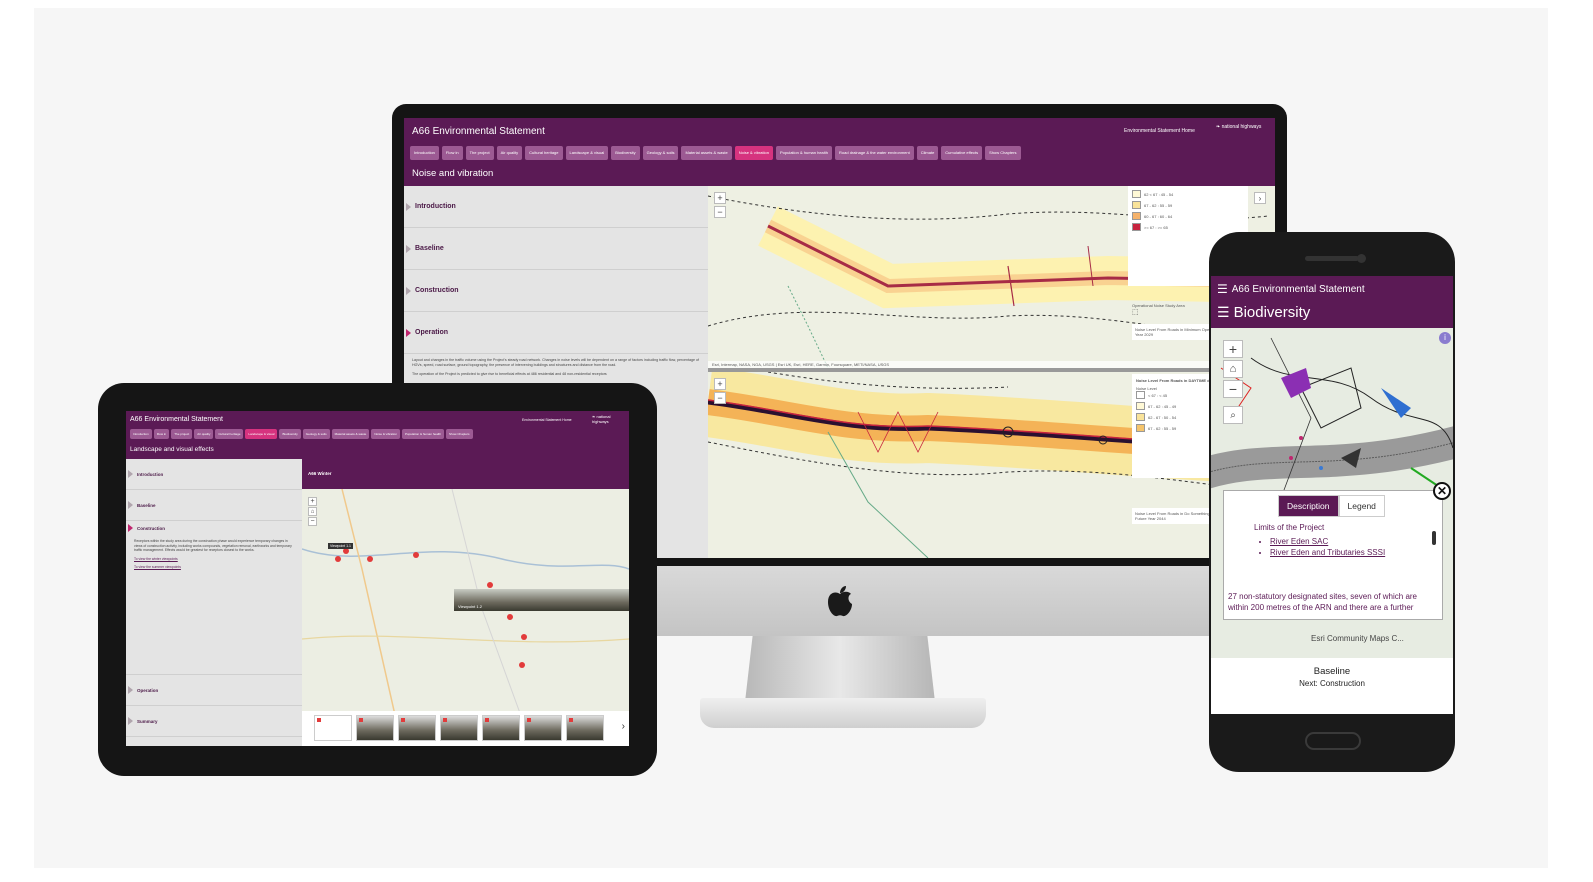 The height and width of the screenshot is (882, 1593). What do you see at coordinates (1442, 491) in the screenshot?
I see `close-icon: ✕` at bounding box center [1442, 491].